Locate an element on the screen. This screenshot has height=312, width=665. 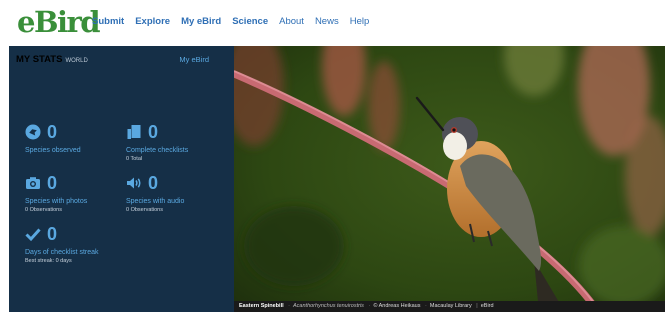
nav-submit: Submit is located at coordinates (108, 21).